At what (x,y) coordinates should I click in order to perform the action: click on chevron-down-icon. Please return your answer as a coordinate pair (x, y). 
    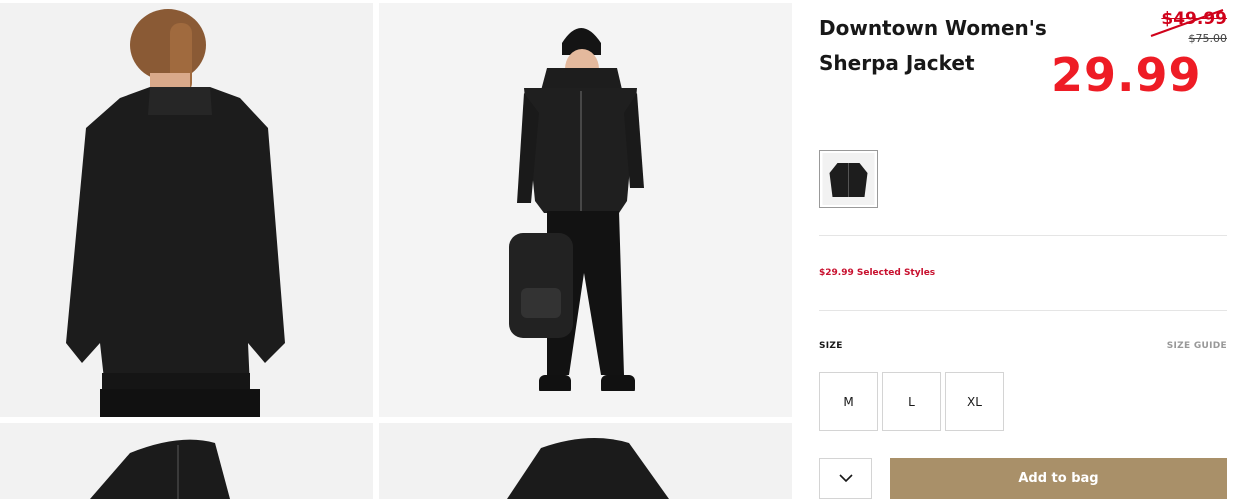
    Looking at the image, I should click on (845, 478).